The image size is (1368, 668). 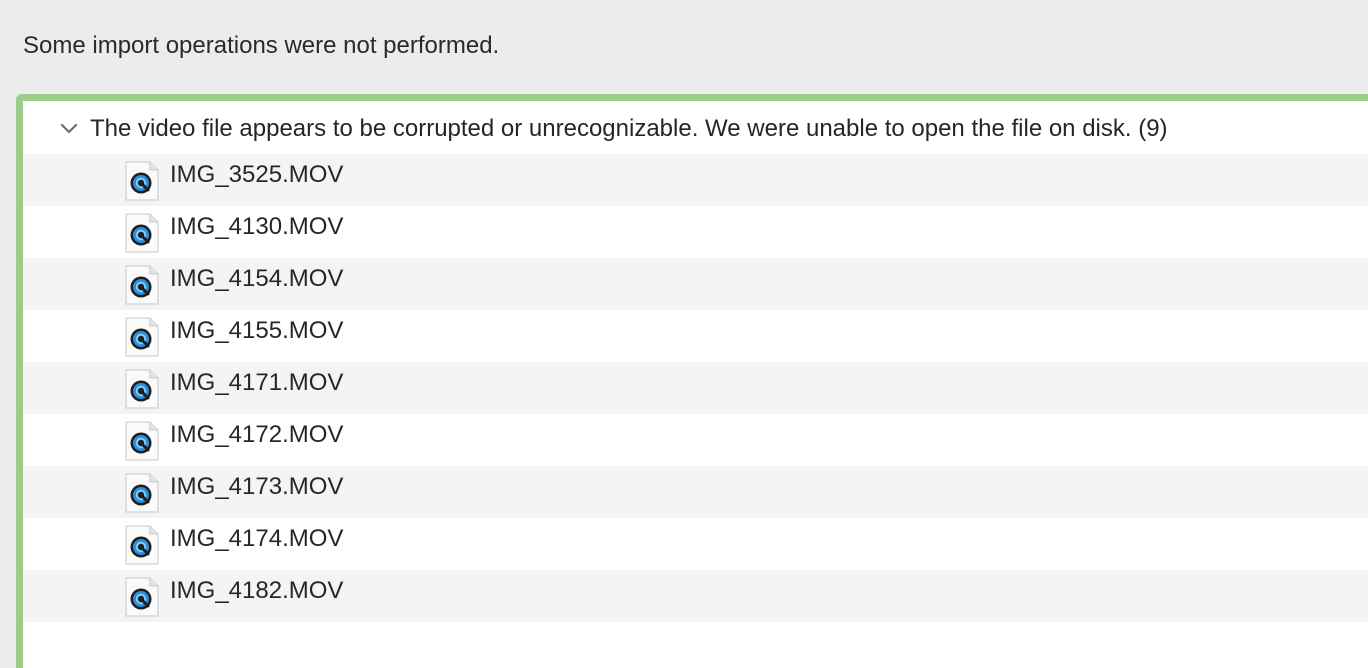 What do you see at coordinates (257, 486) in the screenshot?
I see `file-name: IMG_4173.MOV` at bounding box center [257, 486].